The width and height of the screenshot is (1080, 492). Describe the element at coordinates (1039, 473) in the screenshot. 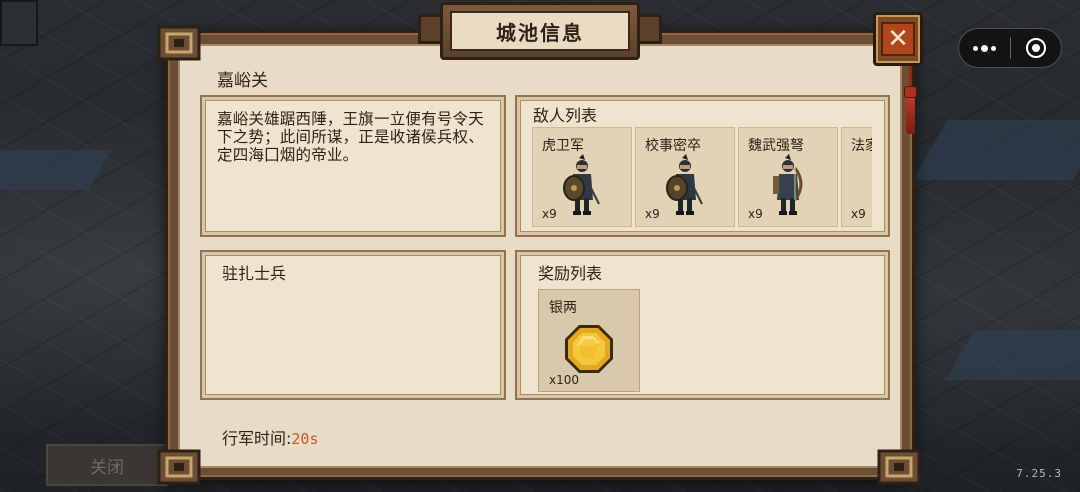

I see `version-label: 7.25.3` at that location.